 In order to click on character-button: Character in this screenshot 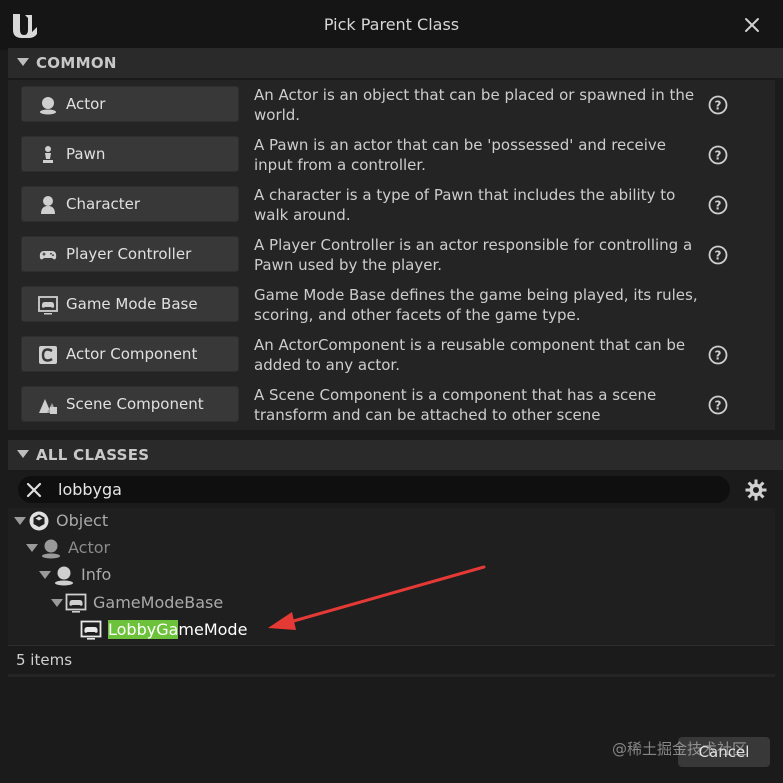, I will do `click(130, 204)`.